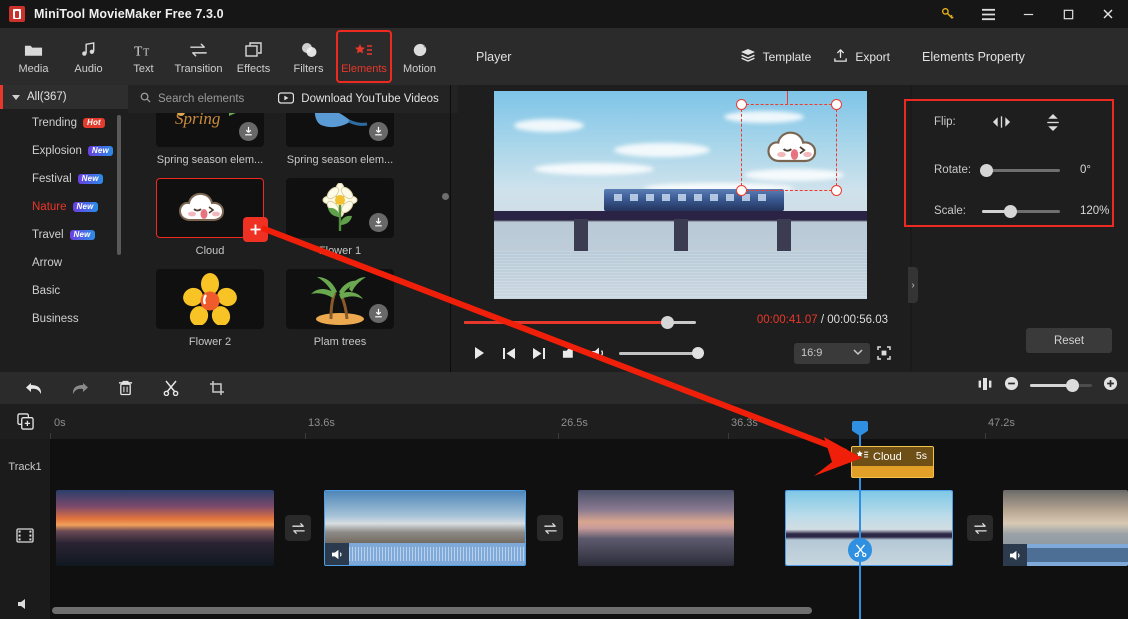  I want to click on badge-new: New, so click(82, 235).